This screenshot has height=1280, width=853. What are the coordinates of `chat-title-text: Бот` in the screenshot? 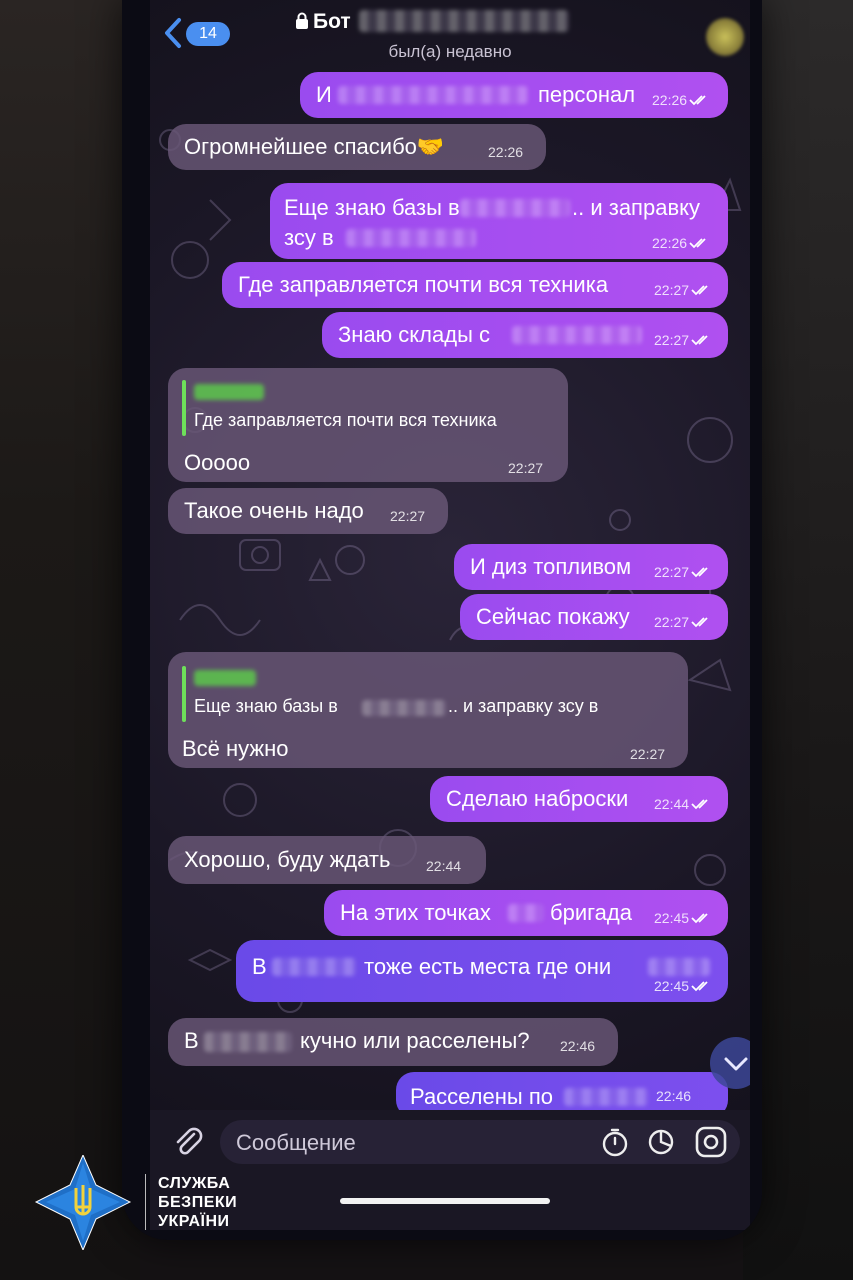 It's located at (332, 21).